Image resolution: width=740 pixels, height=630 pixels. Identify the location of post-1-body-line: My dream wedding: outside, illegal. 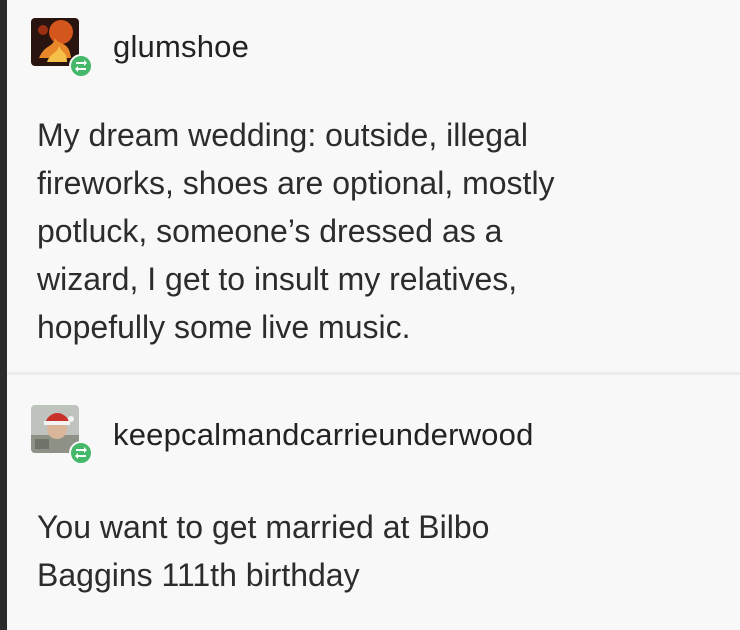
(282, 135).